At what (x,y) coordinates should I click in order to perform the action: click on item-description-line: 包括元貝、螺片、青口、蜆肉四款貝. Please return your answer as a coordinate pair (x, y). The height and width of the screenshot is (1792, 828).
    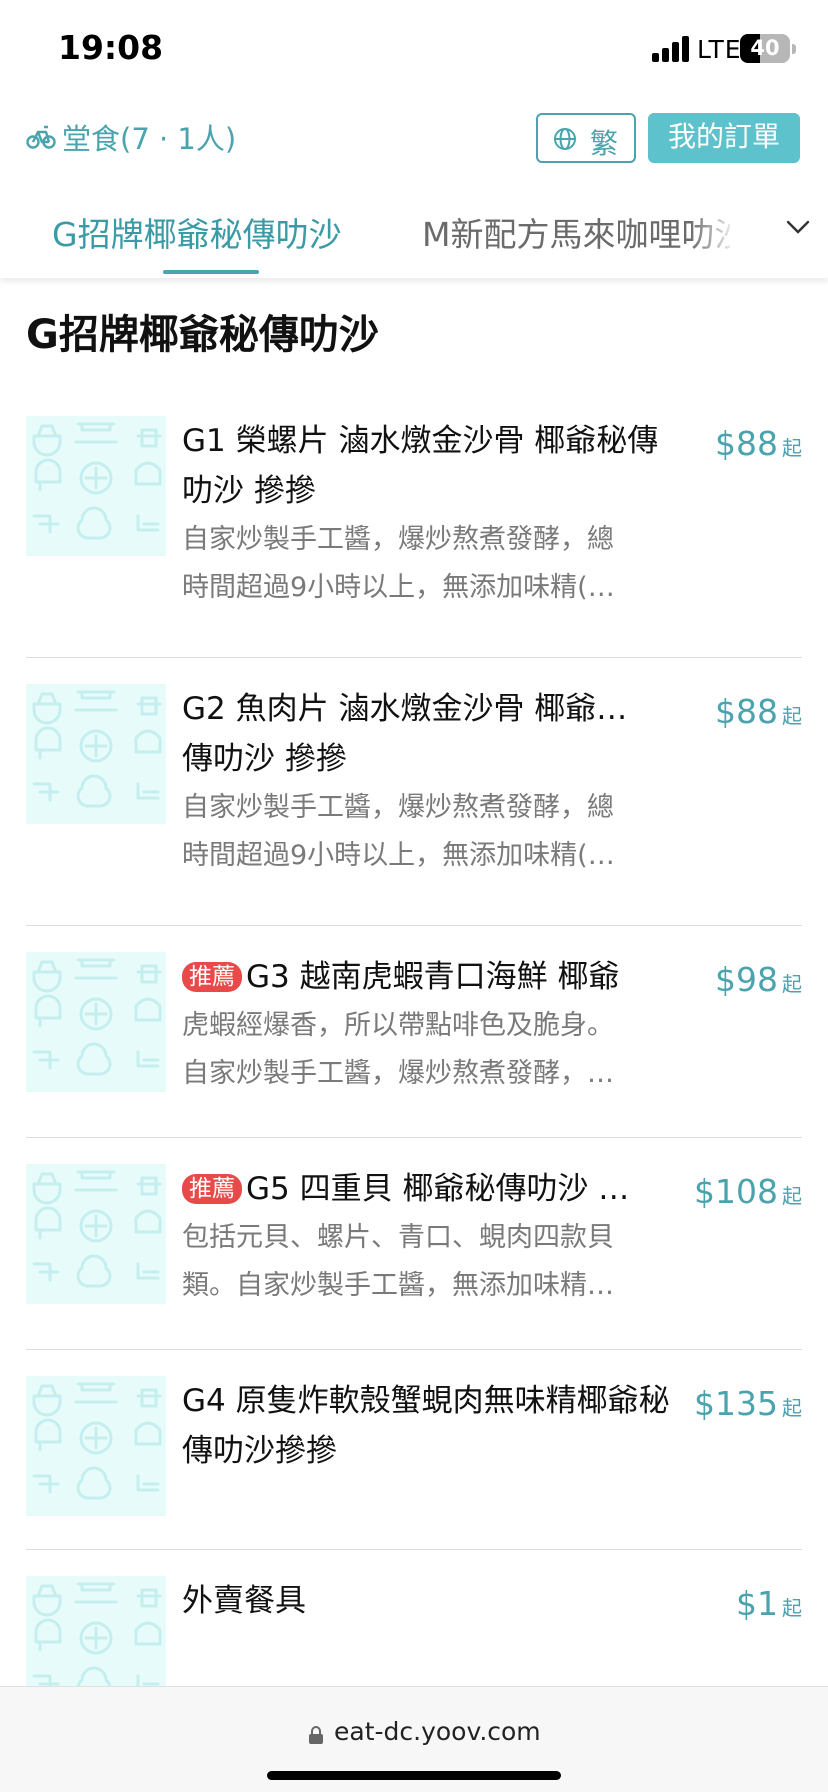
    Looking at the image, I should click on (398, 1237).